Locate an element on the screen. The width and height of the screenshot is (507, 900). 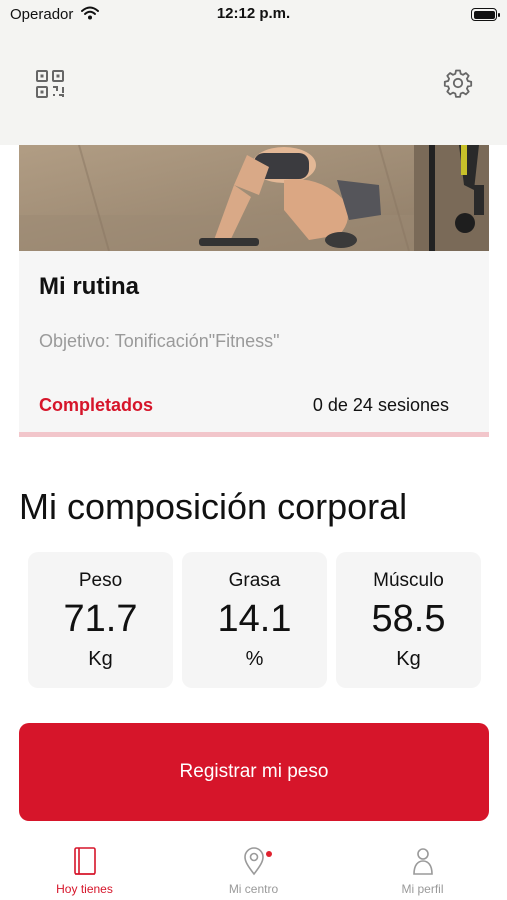
gear-icon is located at coordinates (458, 83).